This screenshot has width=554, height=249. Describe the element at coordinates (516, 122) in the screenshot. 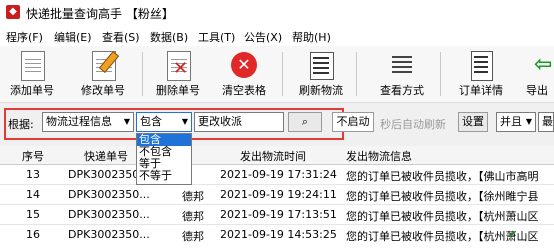

I see `combine-select: 并且 ▼` at that location.